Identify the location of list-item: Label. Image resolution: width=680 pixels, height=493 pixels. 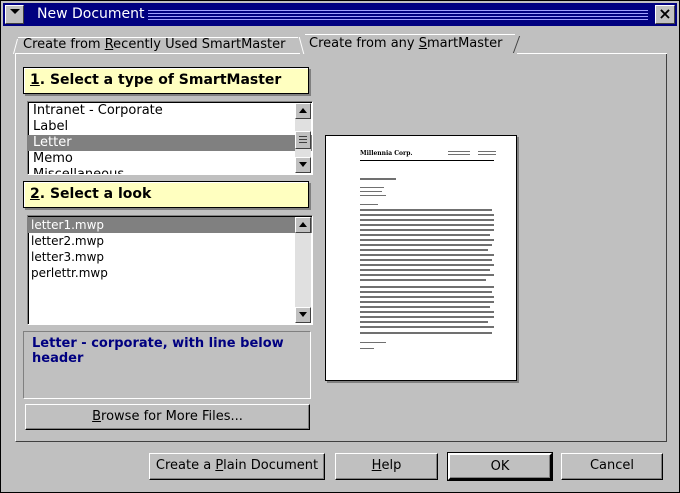
(170, 127).